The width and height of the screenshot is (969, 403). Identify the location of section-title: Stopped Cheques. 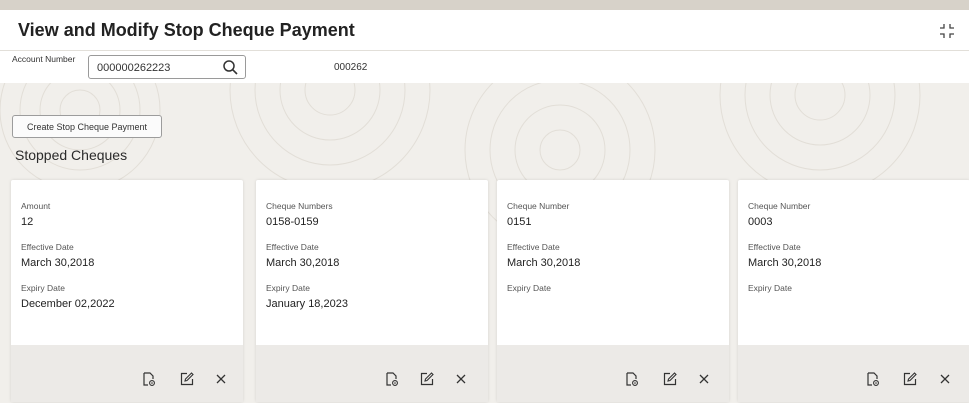
(71, 155).